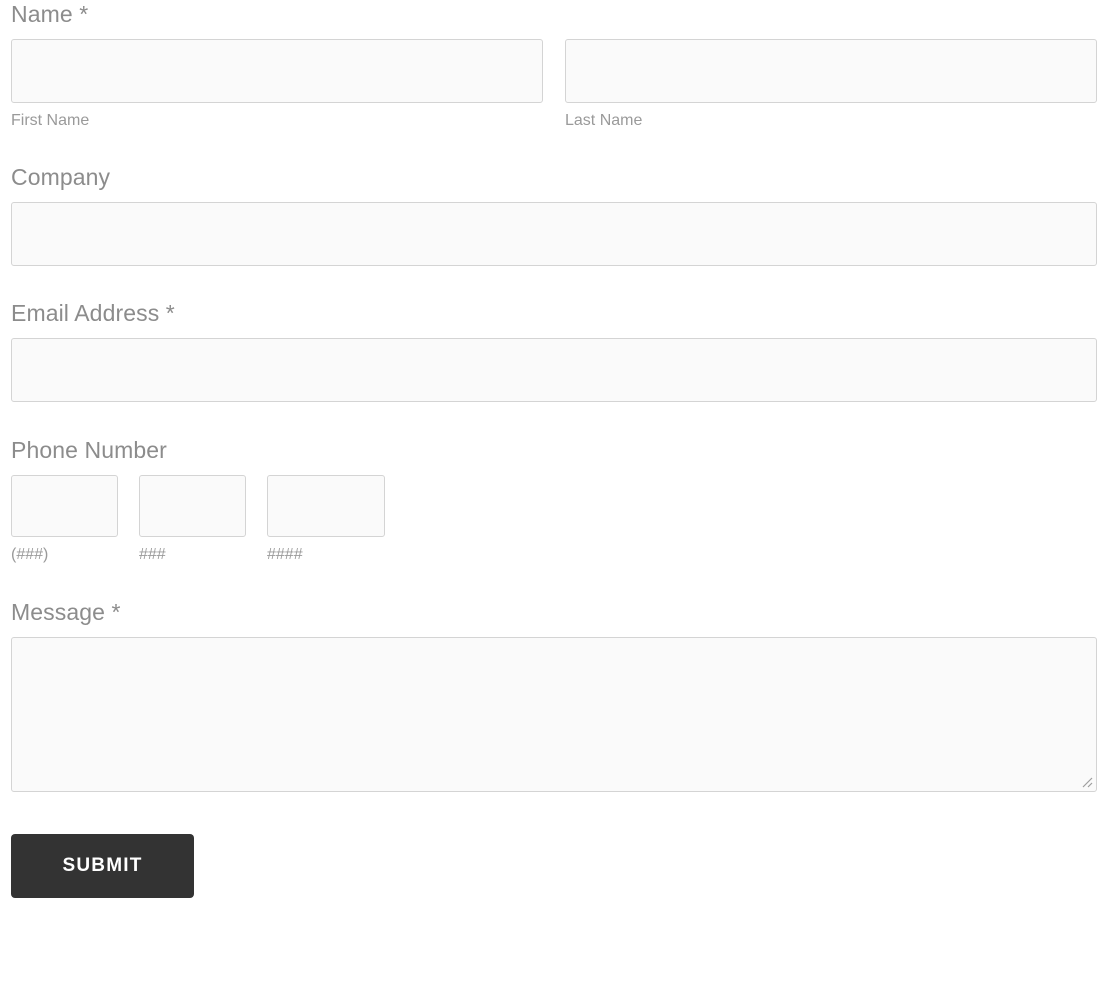 This screenshot has width=1108, height=990. I want to click on submit-button: Submit, so click(102, 866).